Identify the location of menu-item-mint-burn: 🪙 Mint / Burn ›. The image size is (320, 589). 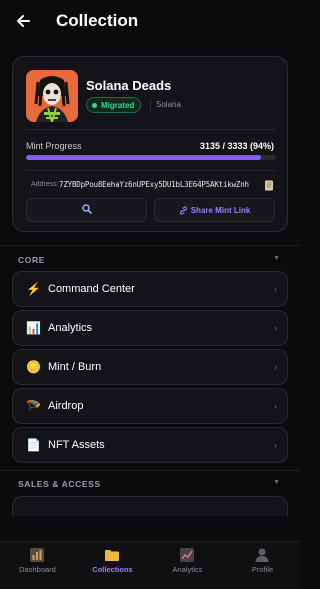
(150, 367).